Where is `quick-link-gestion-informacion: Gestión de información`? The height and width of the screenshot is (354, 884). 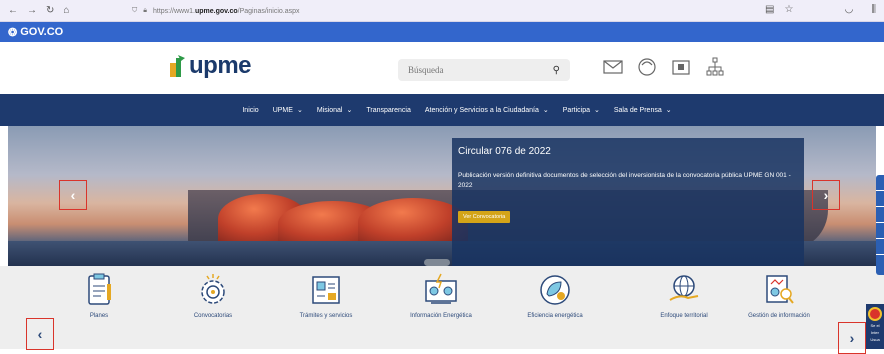
quick-link-gestion-informacion: Gestión de información is located at coordinates (779, 296).